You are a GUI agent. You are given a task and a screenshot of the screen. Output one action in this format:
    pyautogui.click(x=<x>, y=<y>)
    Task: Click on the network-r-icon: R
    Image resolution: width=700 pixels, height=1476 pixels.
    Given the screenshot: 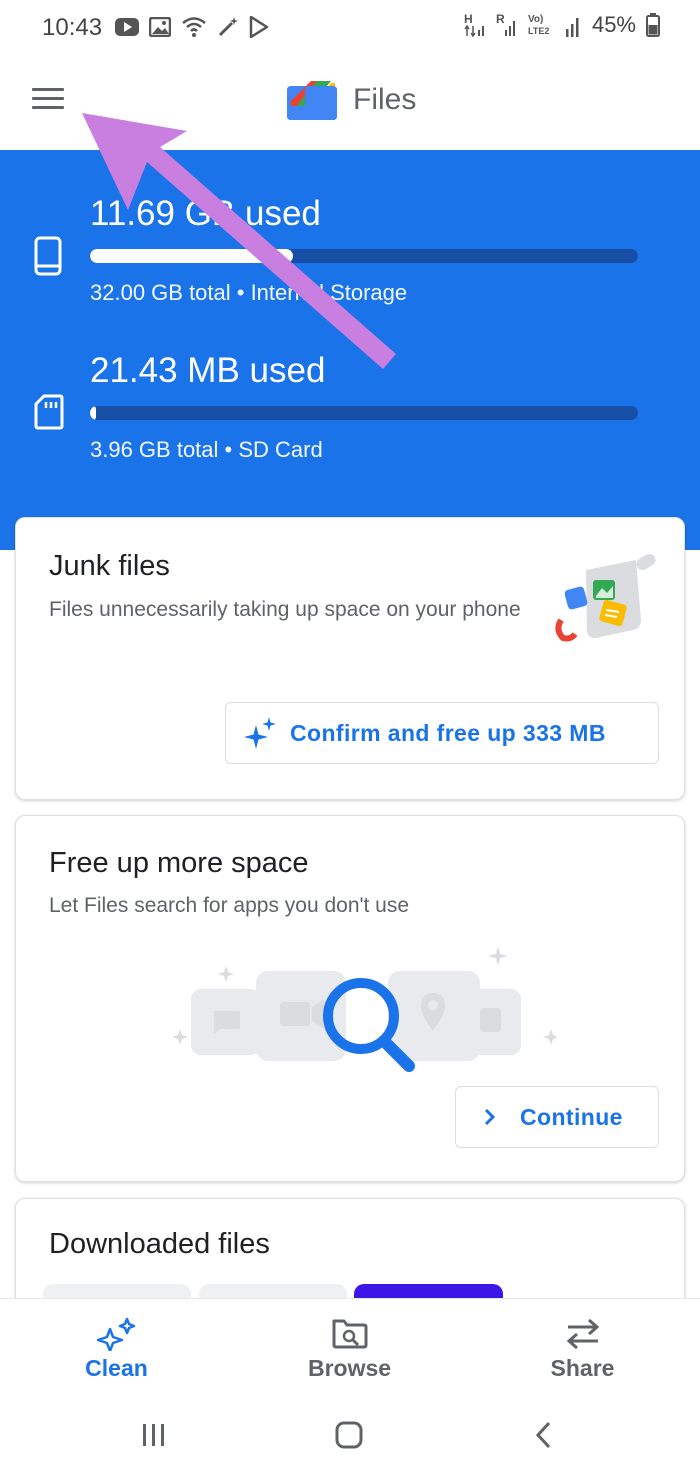 What is the action you would take?
    pyautogui.click(x=505, y=24)
    